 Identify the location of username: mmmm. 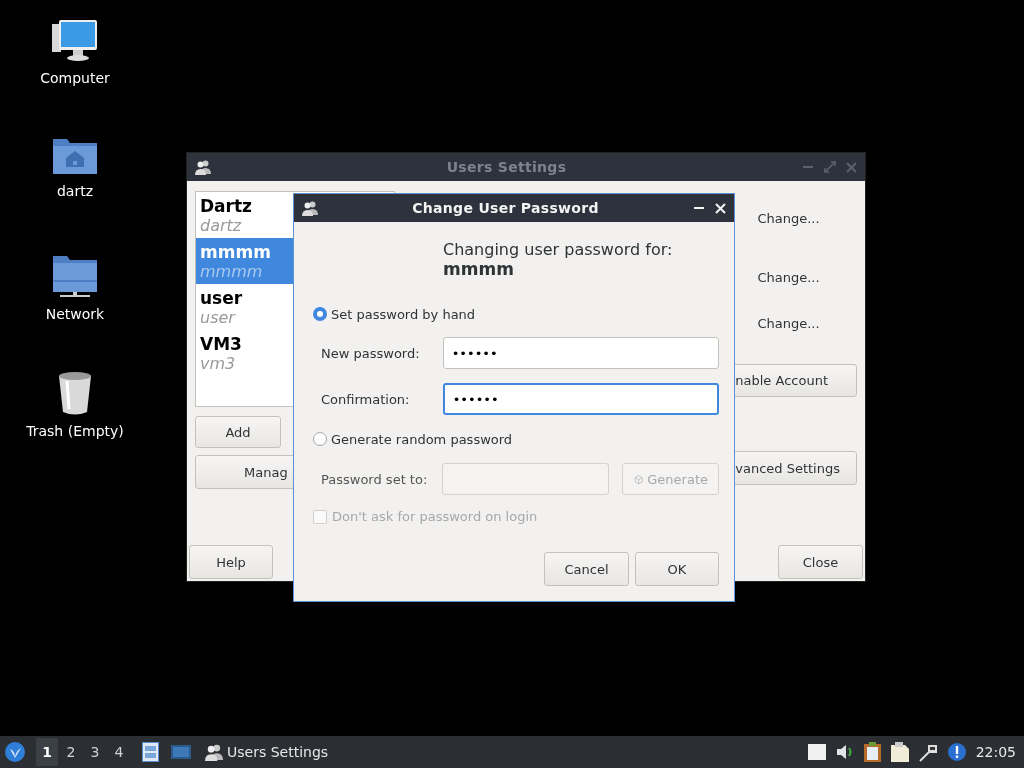
(479, 269).